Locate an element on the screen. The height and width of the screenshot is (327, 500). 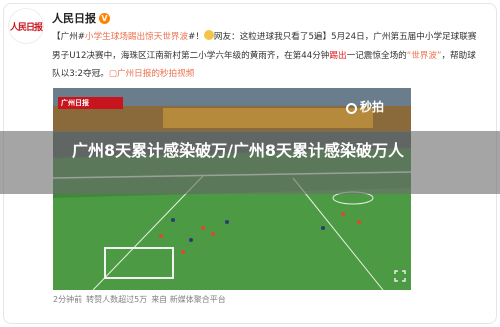
author-avatar: 人民日报 is located at coordinates (26, 26).